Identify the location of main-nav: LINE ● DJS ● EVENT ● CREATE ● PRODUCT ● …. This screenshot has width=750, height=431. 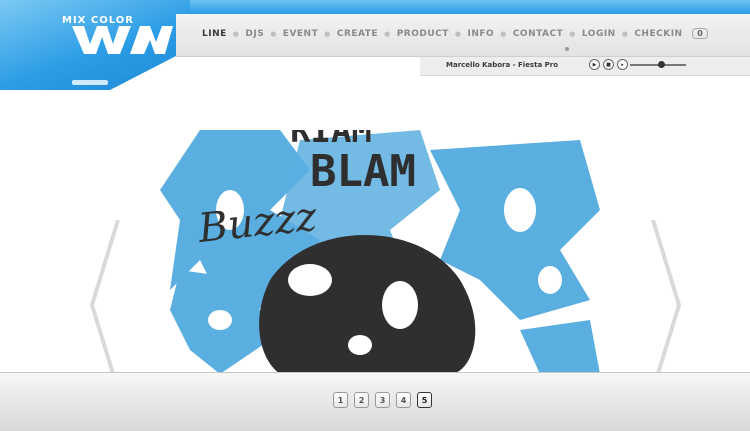
(455, 33).